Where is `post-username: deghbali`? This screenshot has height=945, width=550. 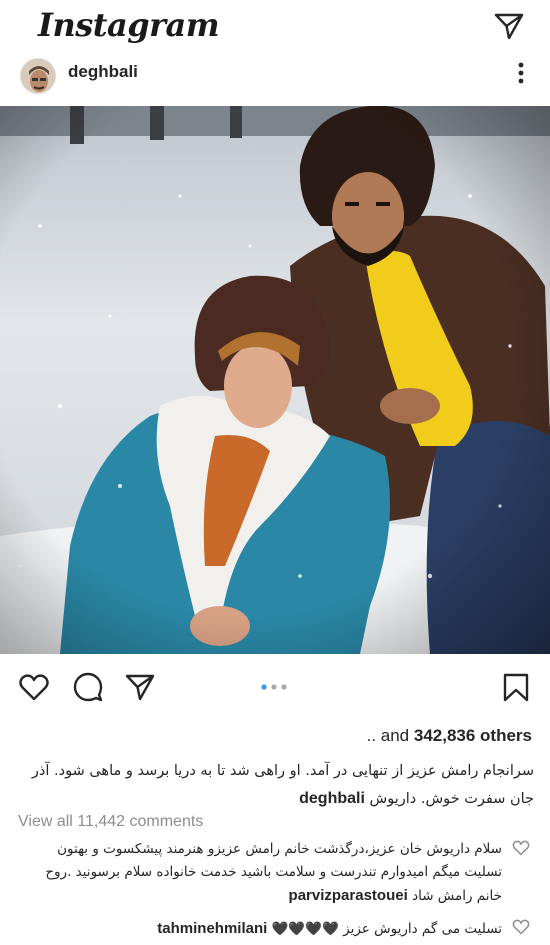 post-username: deghbali is located at coordinates (103, 72).